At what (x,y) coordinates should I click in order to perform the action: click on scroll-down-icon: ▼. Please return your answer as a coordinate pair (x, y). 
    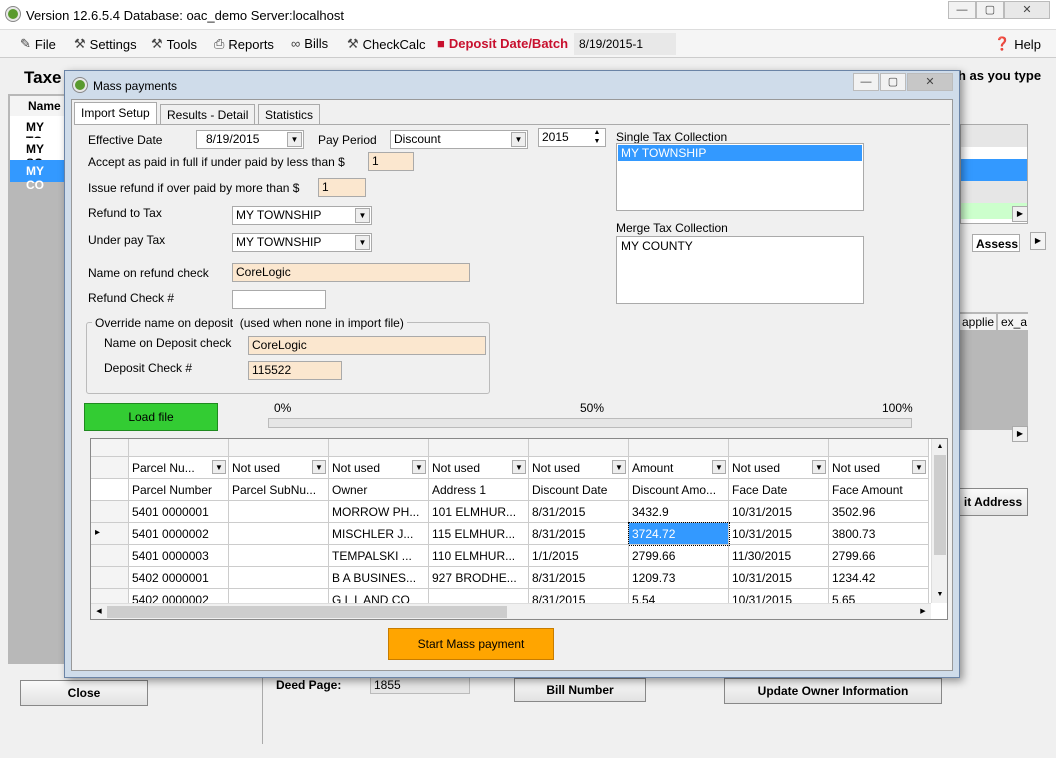
    Looking at the image, I should click on (939, 595).